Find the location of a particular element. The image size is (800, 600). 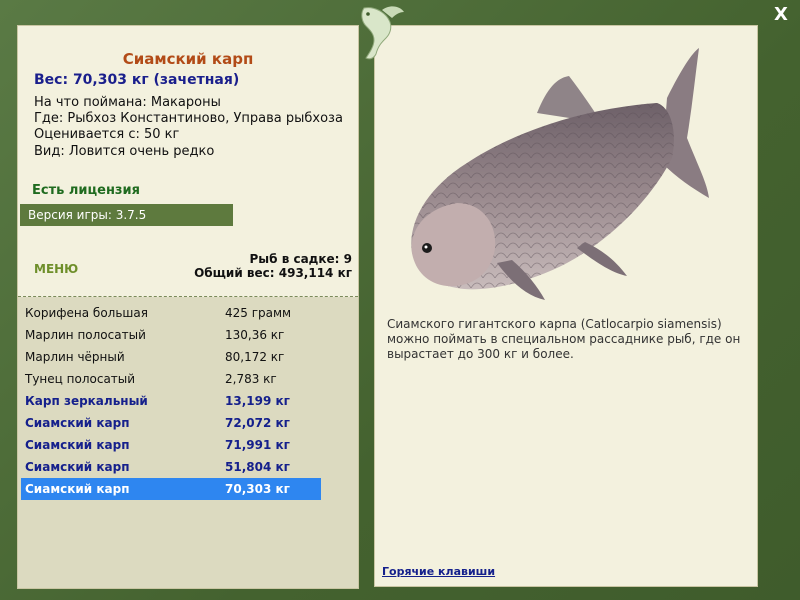

keepnet-summary: Рыб в садке: 9 Общий вес: 493,114 кг is located at coordinates (273, 266).